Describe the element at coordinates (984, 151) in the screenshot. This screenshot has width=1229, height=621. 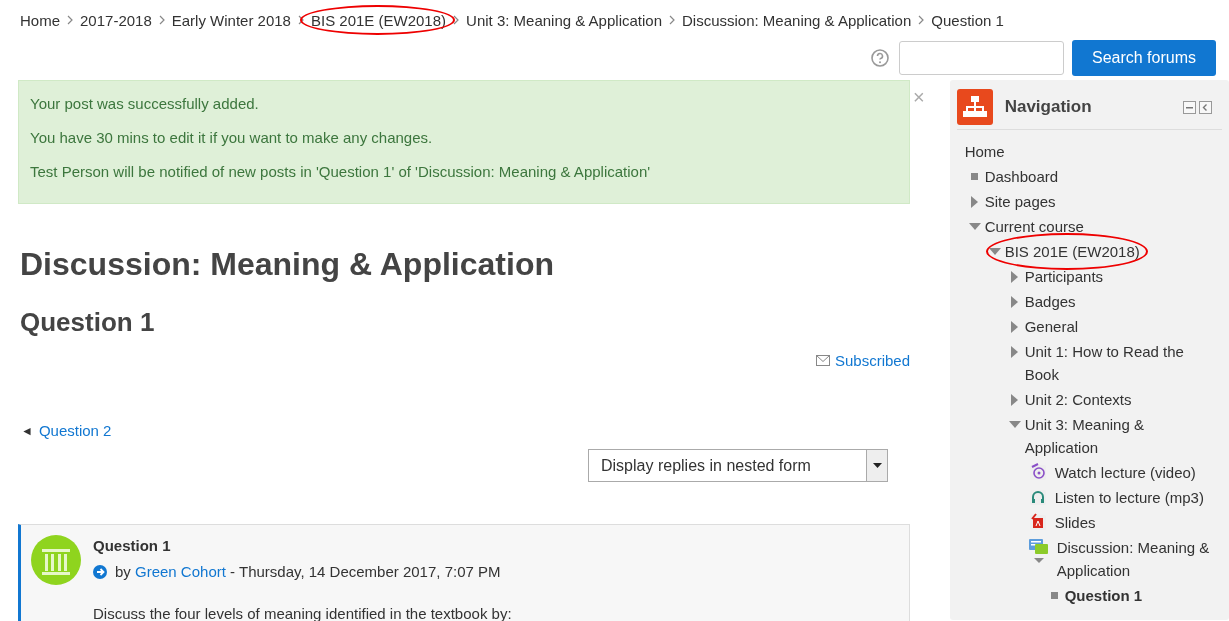
I see `nav-item: Home` at that location.